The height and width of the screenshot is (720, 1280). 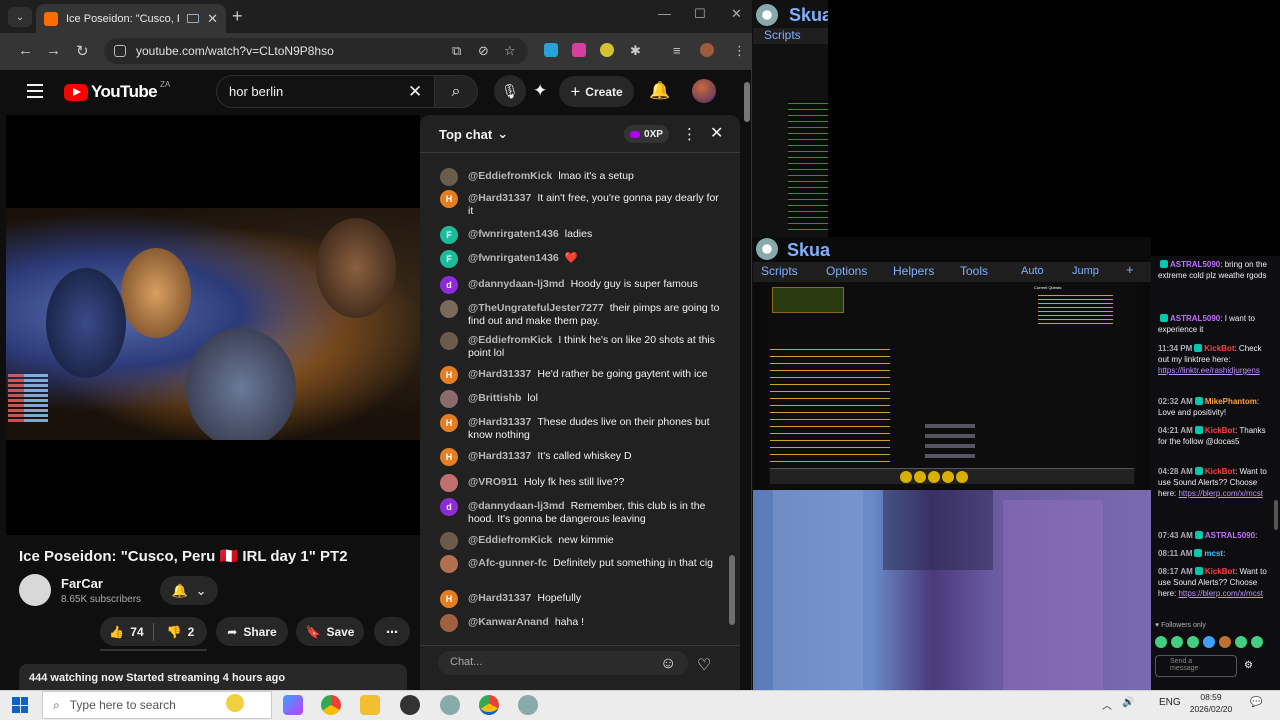 What do you see at coordinates (131, 18) in the screenshot?
I see `browser-tab: Ice Poseidon: "Cusco, Peru ✕` at bounding box center [131, 18].